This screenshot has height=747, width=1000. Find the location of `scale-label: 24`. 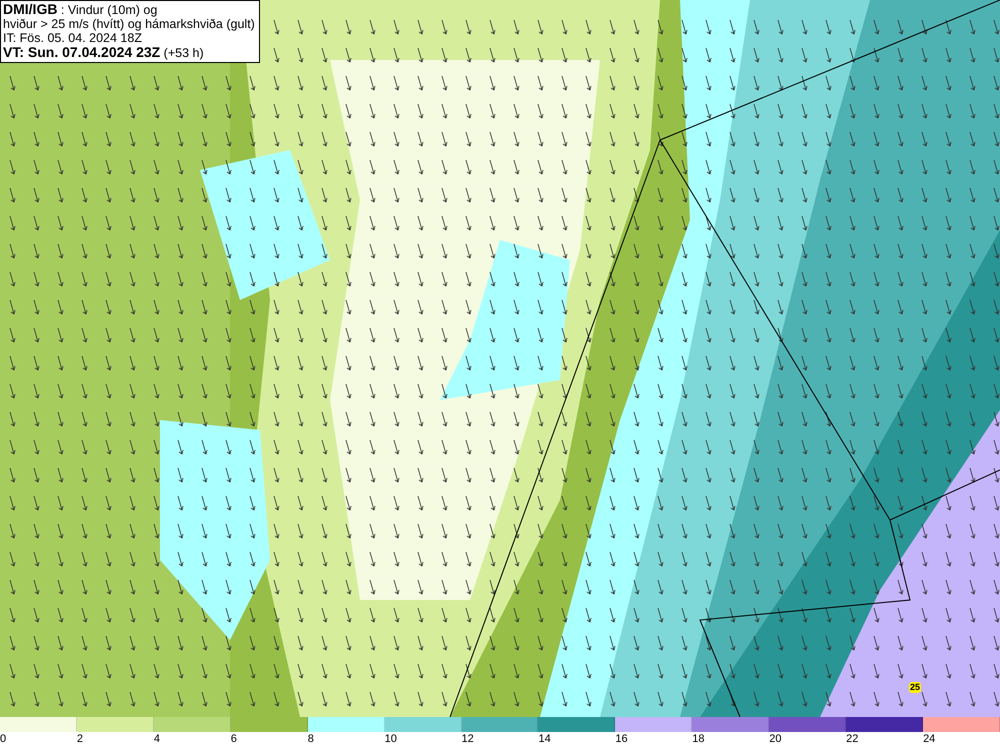

scale-label: 24 is located at coordinates (929, 739).